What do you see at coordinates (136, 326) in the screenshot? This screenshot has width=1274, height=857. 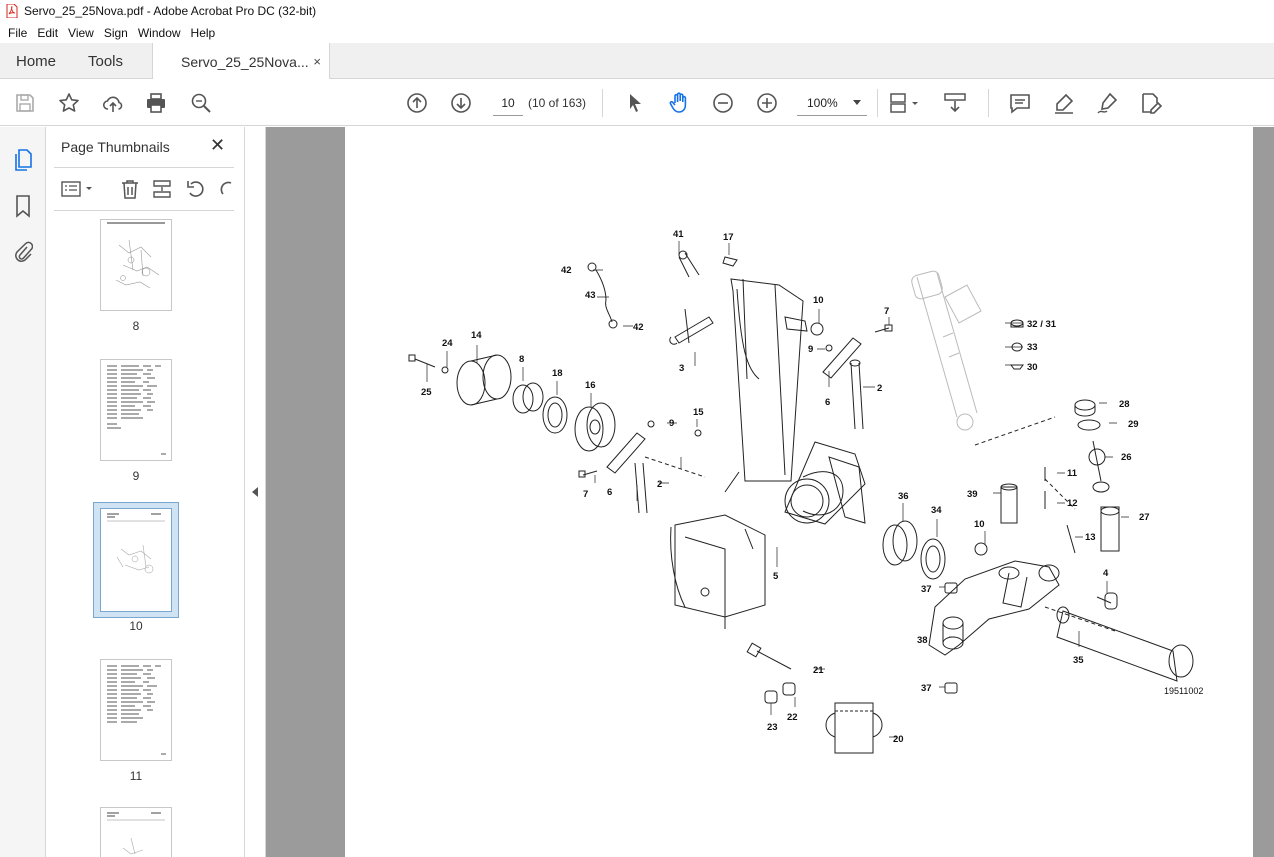 I see `thumbnail-label: 8` at bounding box center [136, 326].